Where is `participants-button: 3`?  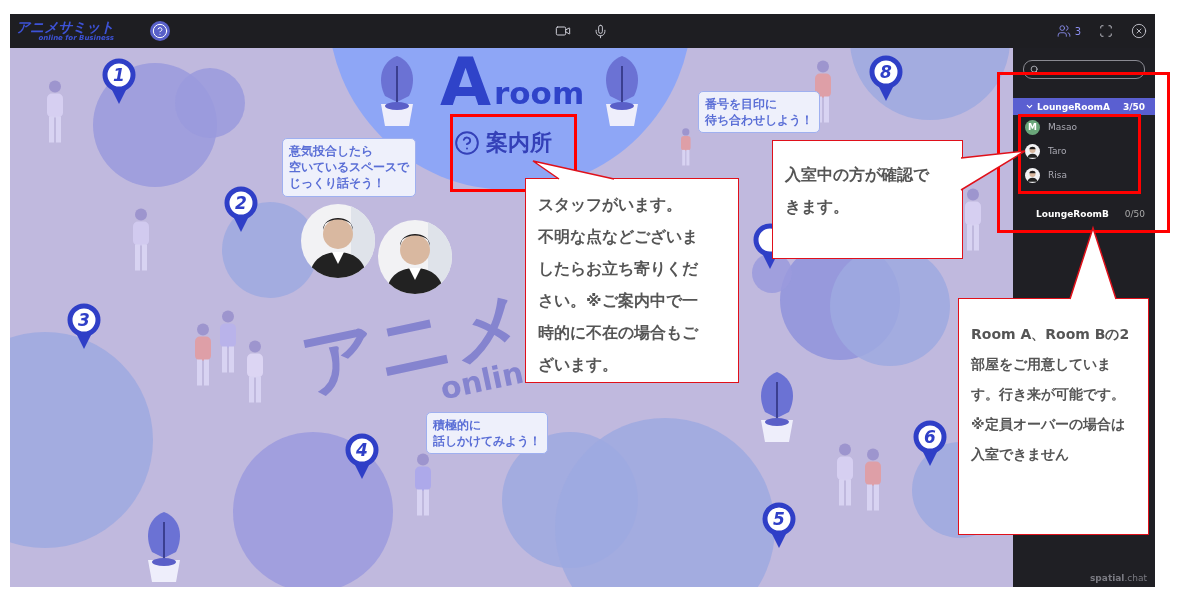 participants-button: 3 is located at coordinates (1068, 31).